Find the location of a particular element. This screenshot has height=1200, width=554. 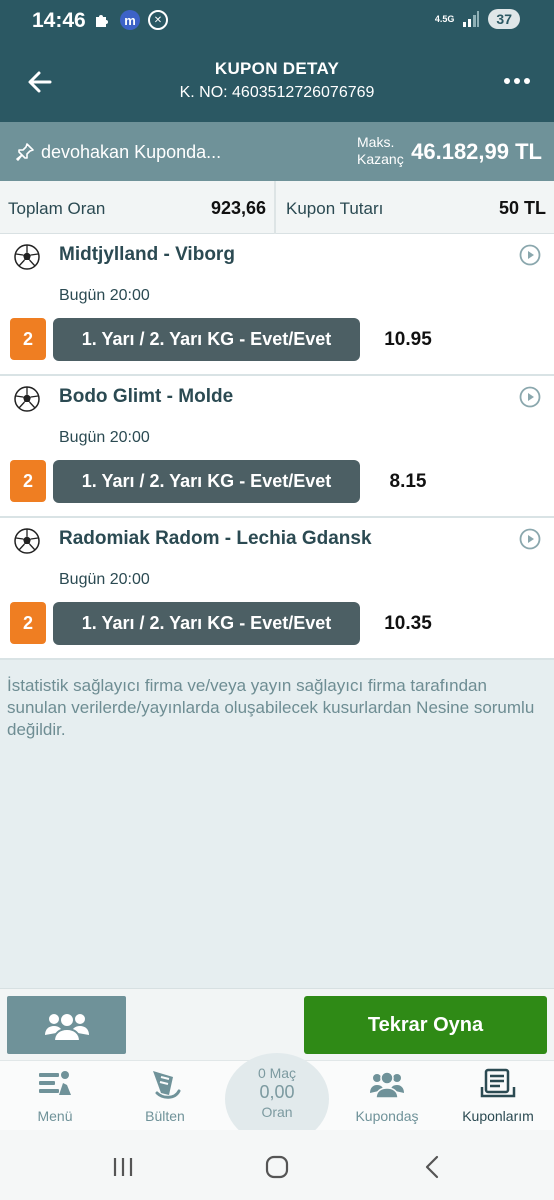

network-type: 4.5G is located at coordinates (444, 19).